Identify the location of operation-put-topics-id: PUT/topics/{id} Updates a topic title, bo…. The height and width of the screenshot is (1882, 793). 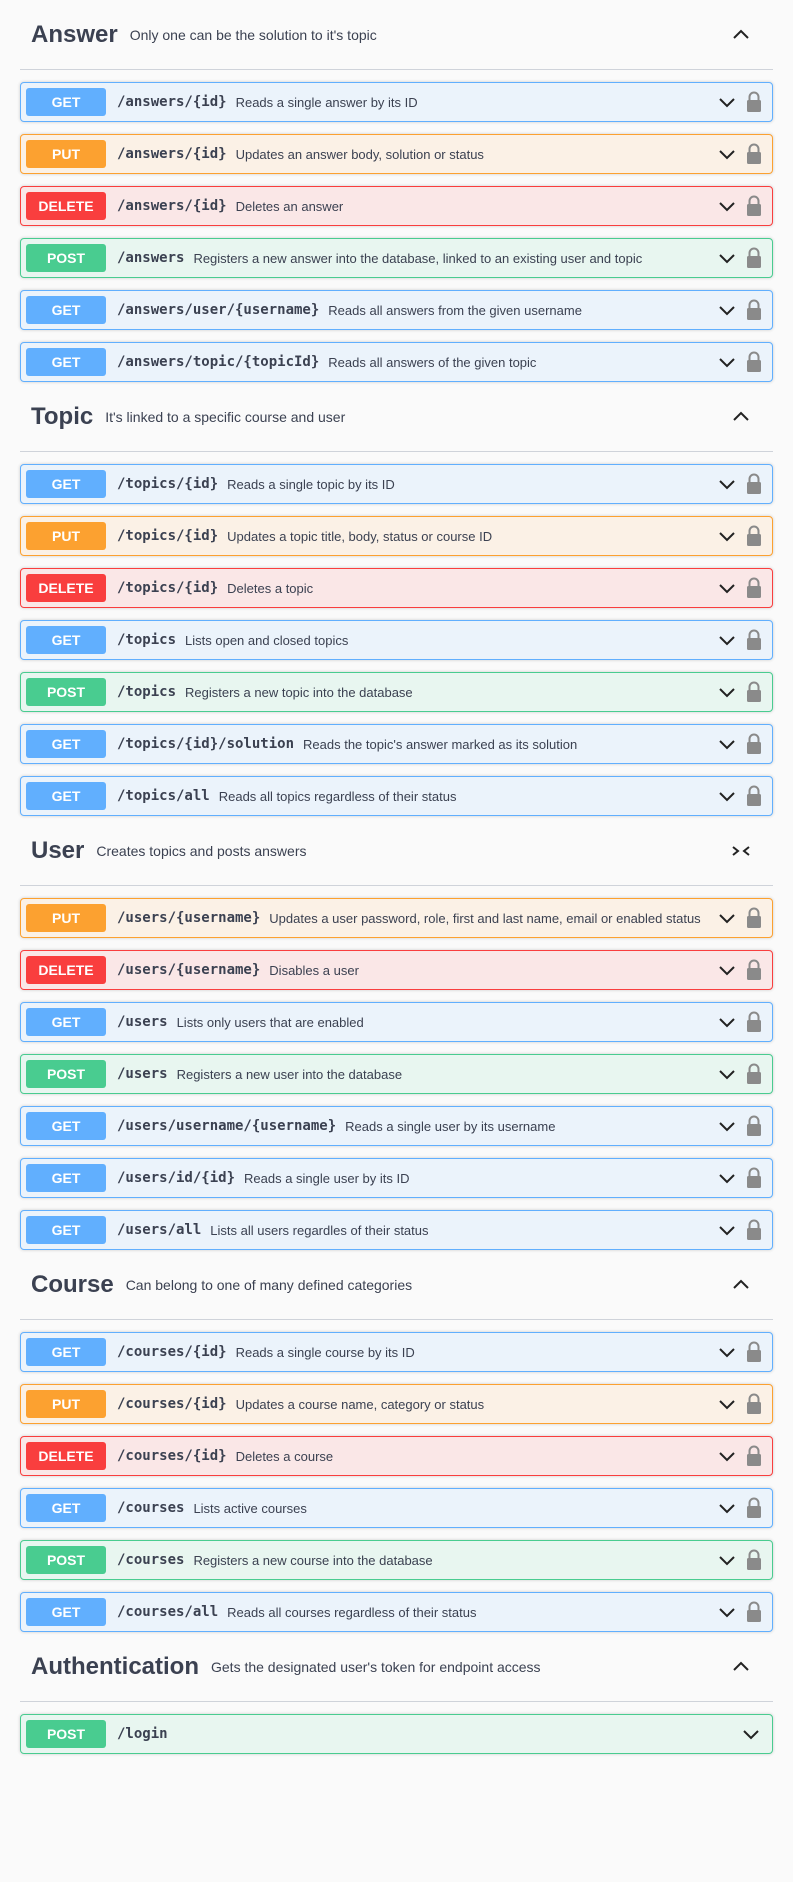
(396, 536).